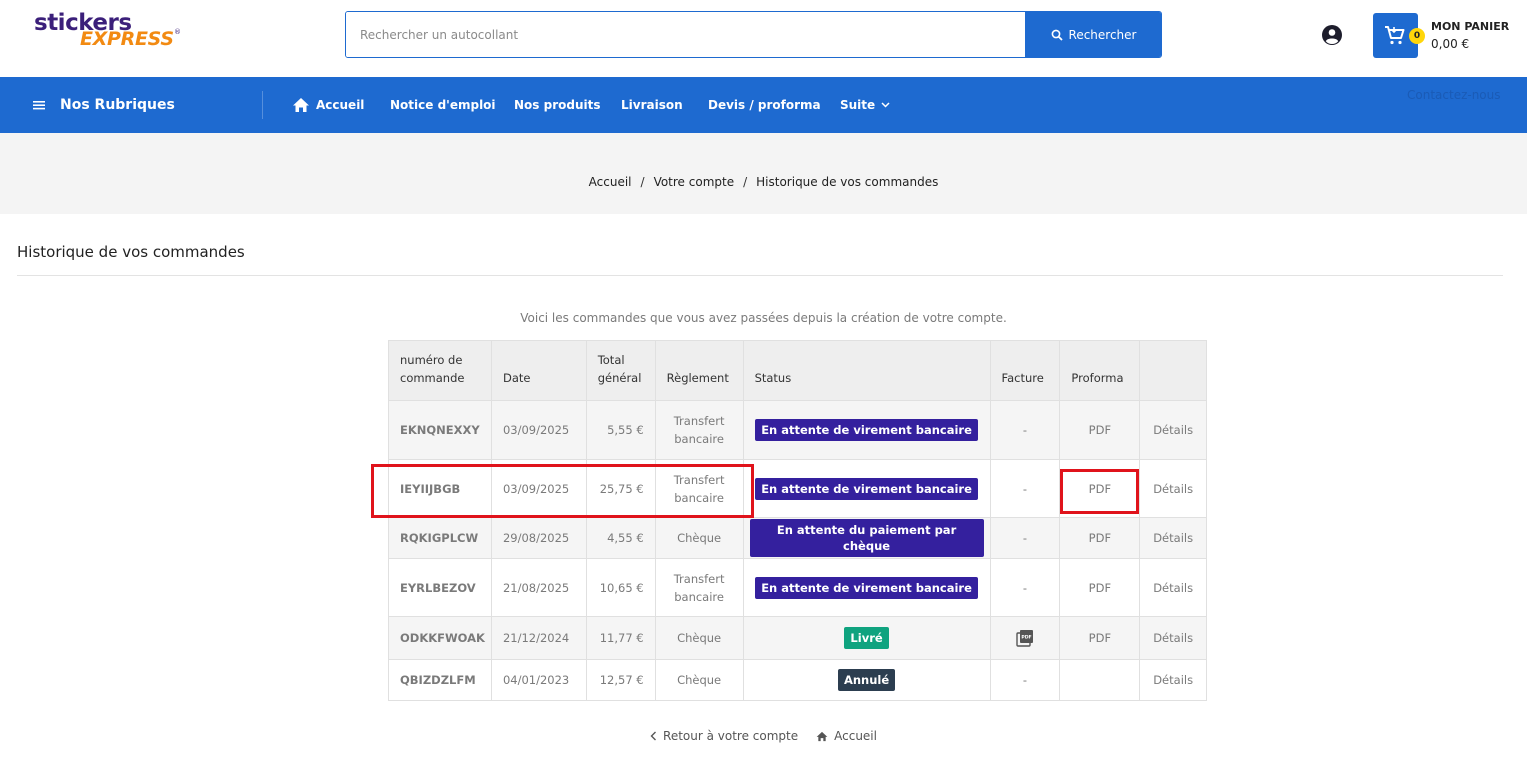  What do you see at coordinates (685, 34) in the screenshot?
I see `search-input` at bounding box center [685, 34].